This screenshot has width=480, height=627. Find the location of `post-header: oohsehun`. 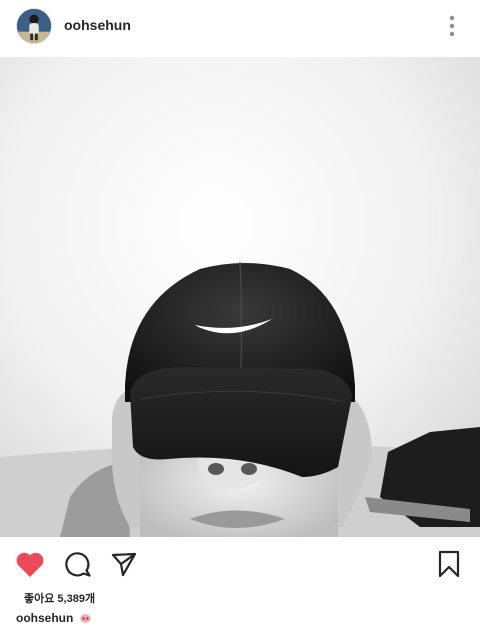

post-header: oohsehun is located at coordinates (240, 28).